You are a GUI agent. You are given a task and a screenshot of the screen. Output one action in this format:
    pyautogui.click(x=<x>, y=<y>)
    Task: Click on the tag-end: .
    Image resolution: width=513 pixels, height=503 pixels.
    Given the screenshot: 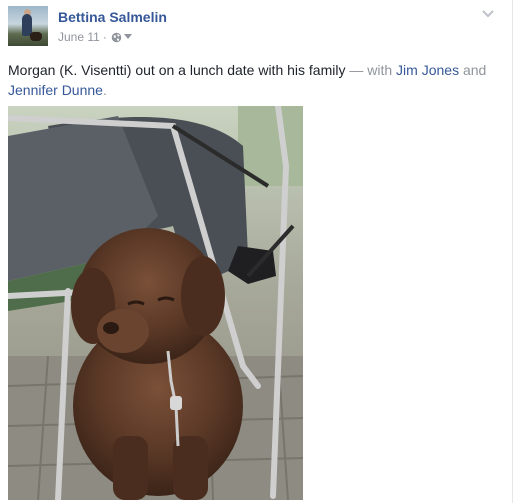 What is the action you would take?
    pyautogui.click(x=104, y=90)
    